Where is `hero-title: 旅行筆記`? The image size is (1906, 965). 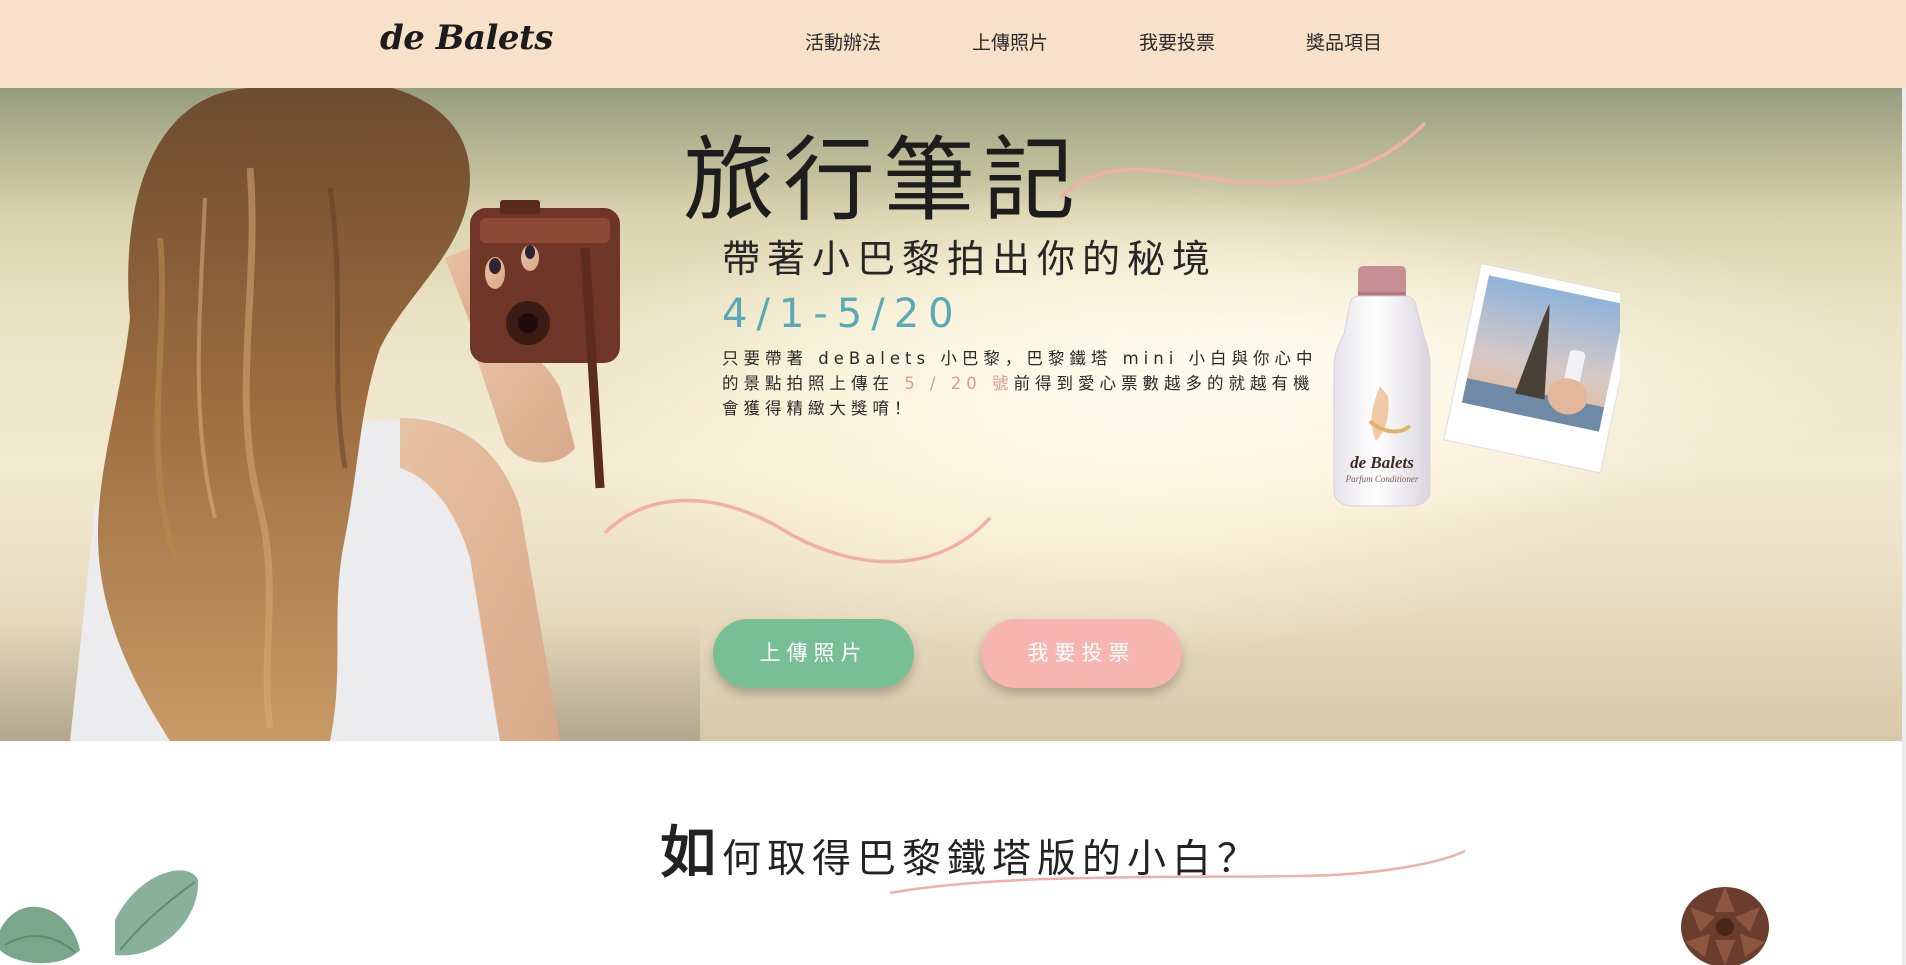
hero-title: 旅行筆記 is located at coordinates (883, 180).